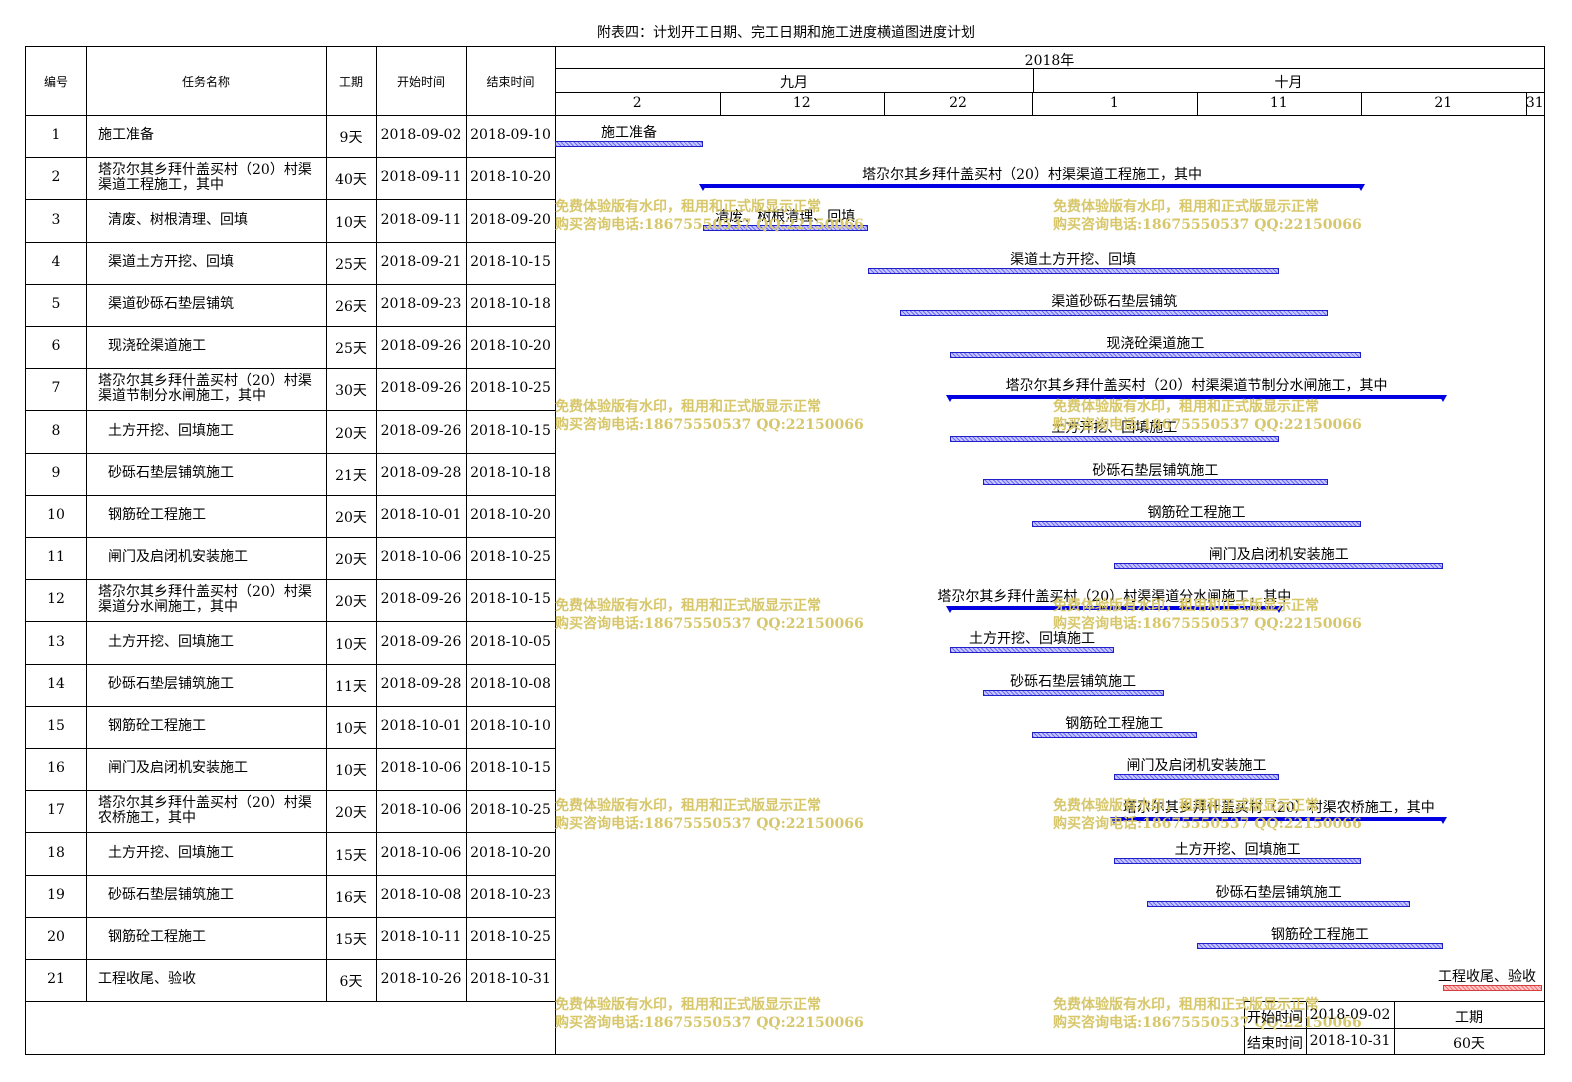 The image size is (1572, 1082). Describe the element at coordinates (421, 261) in the screenshot. I see `task-start: 2018-09-21` at that location.